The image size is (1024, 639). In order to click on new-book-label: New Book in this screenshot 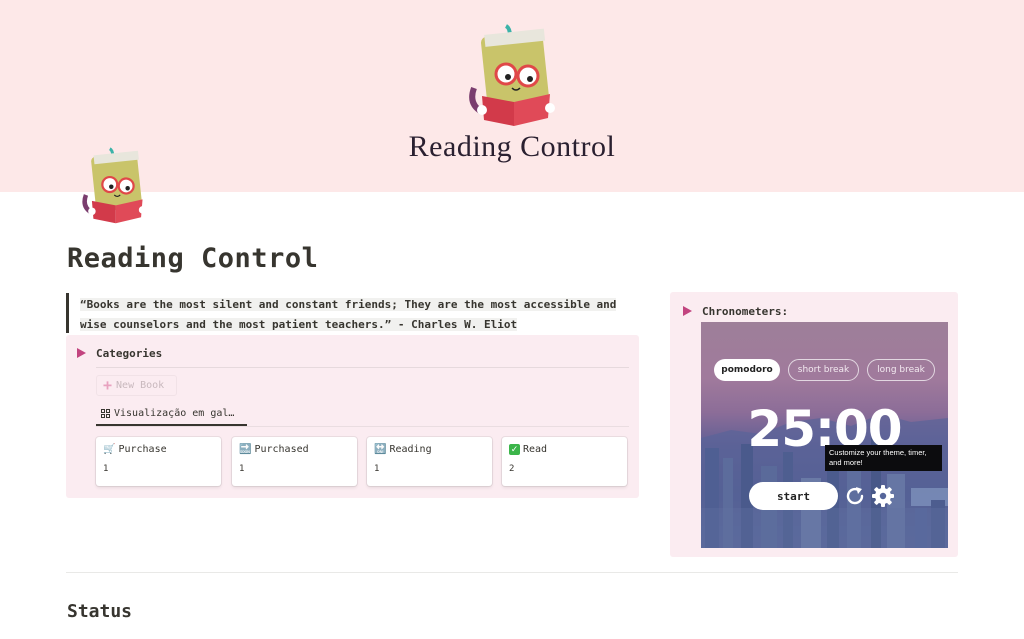, I will do `click(140, 385)`.